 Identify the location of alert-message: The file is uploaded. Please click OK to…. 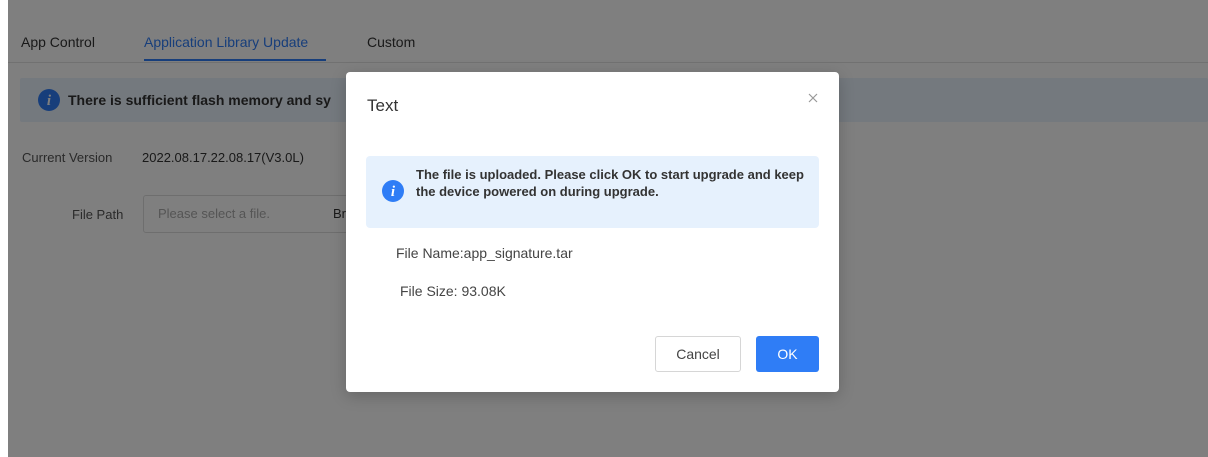
(610, 183).